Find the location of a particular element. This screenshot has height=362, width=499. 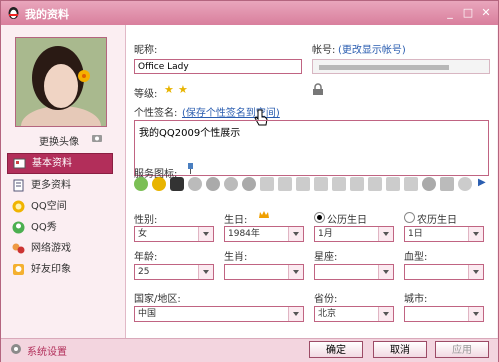

service-mail-icon is located at coordinates (267, 184).